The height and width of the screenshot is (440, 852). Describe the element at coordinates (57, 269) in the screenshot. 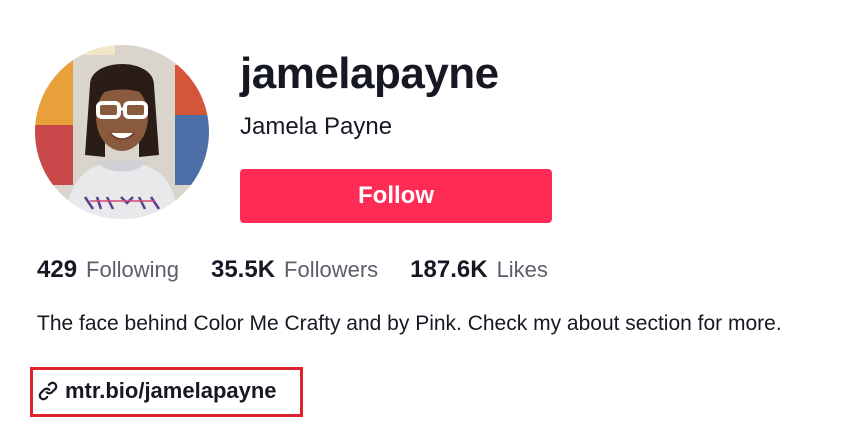

I see `following-count: 429` at that location.